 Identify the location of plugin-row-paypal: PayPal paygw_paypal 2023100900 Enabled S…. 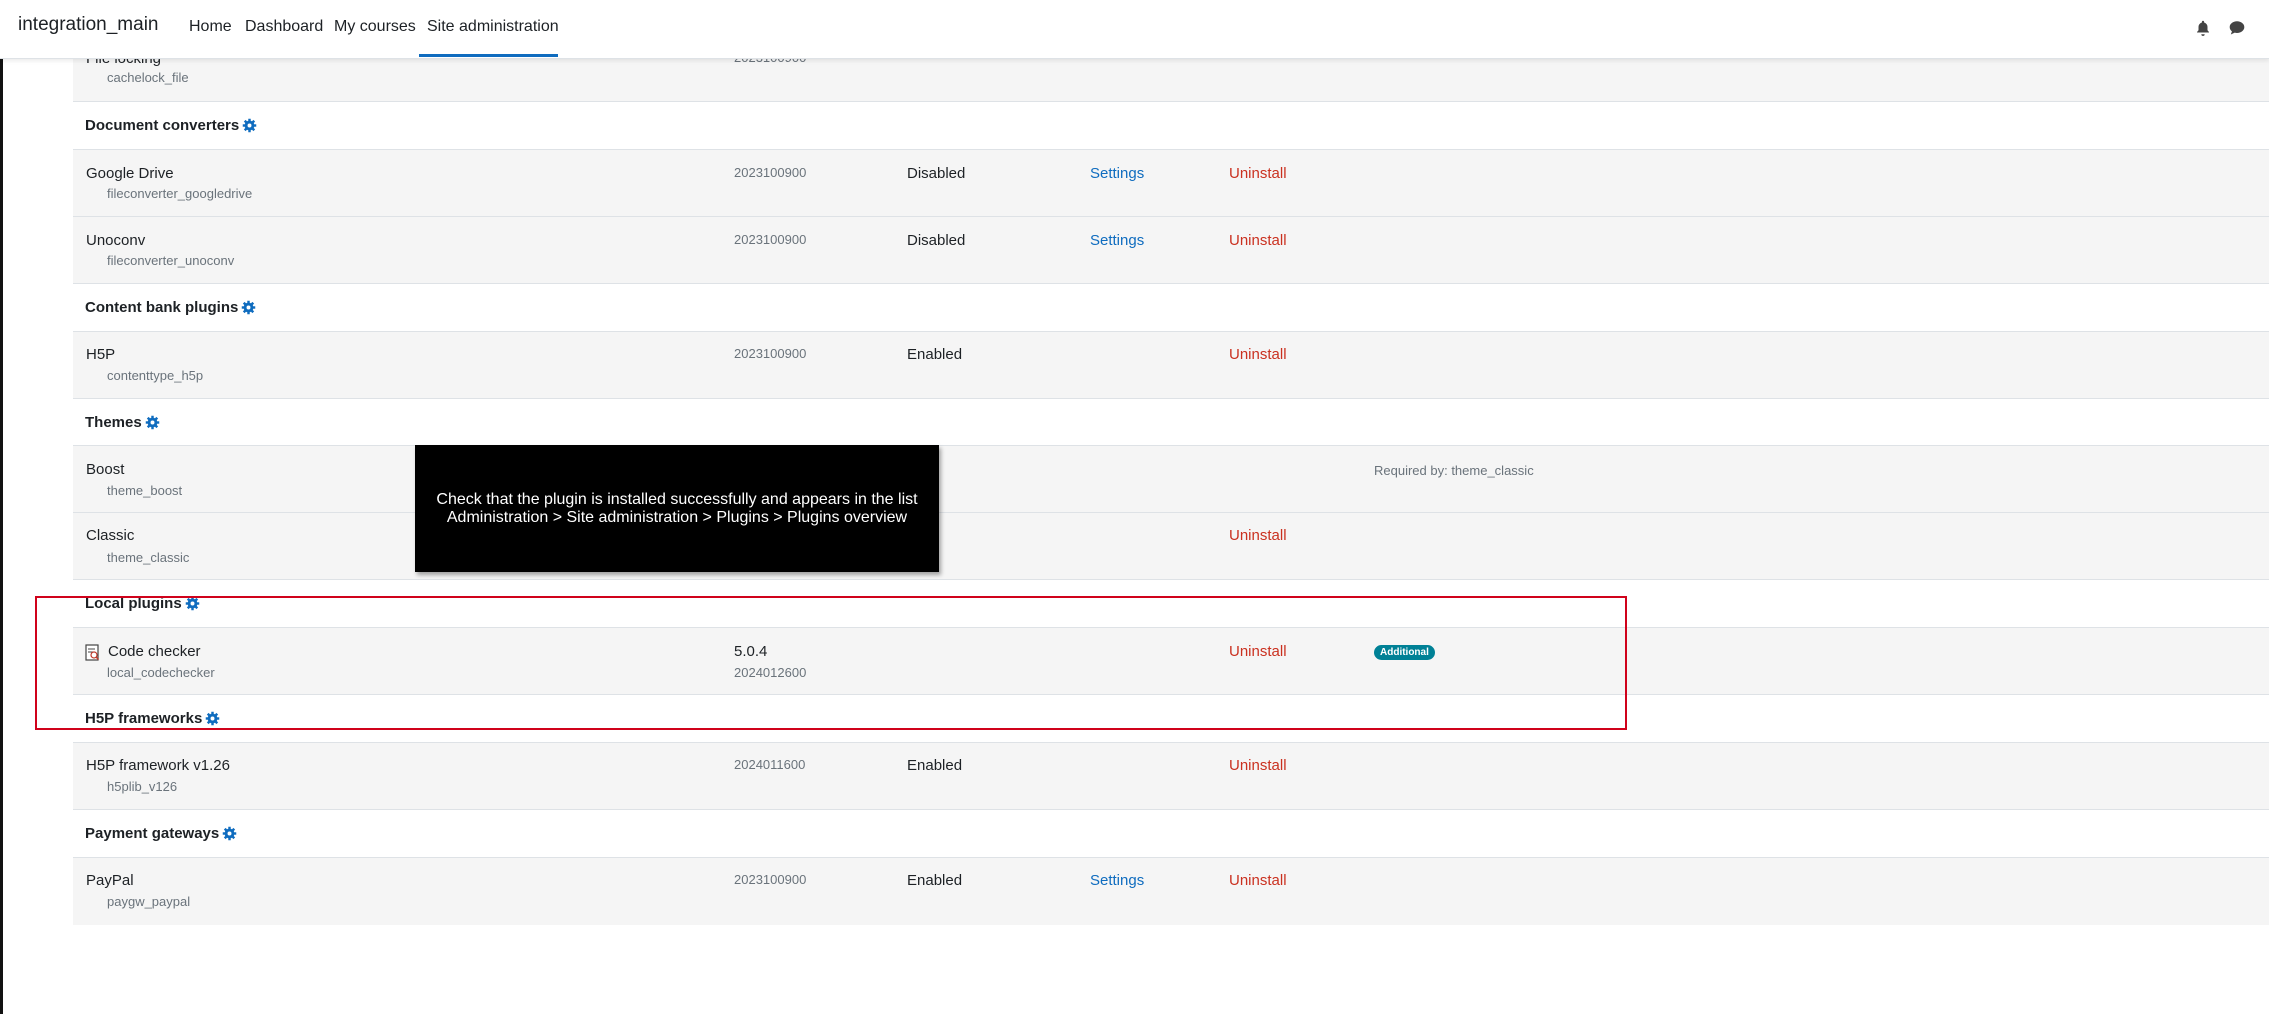
(1171, 891).